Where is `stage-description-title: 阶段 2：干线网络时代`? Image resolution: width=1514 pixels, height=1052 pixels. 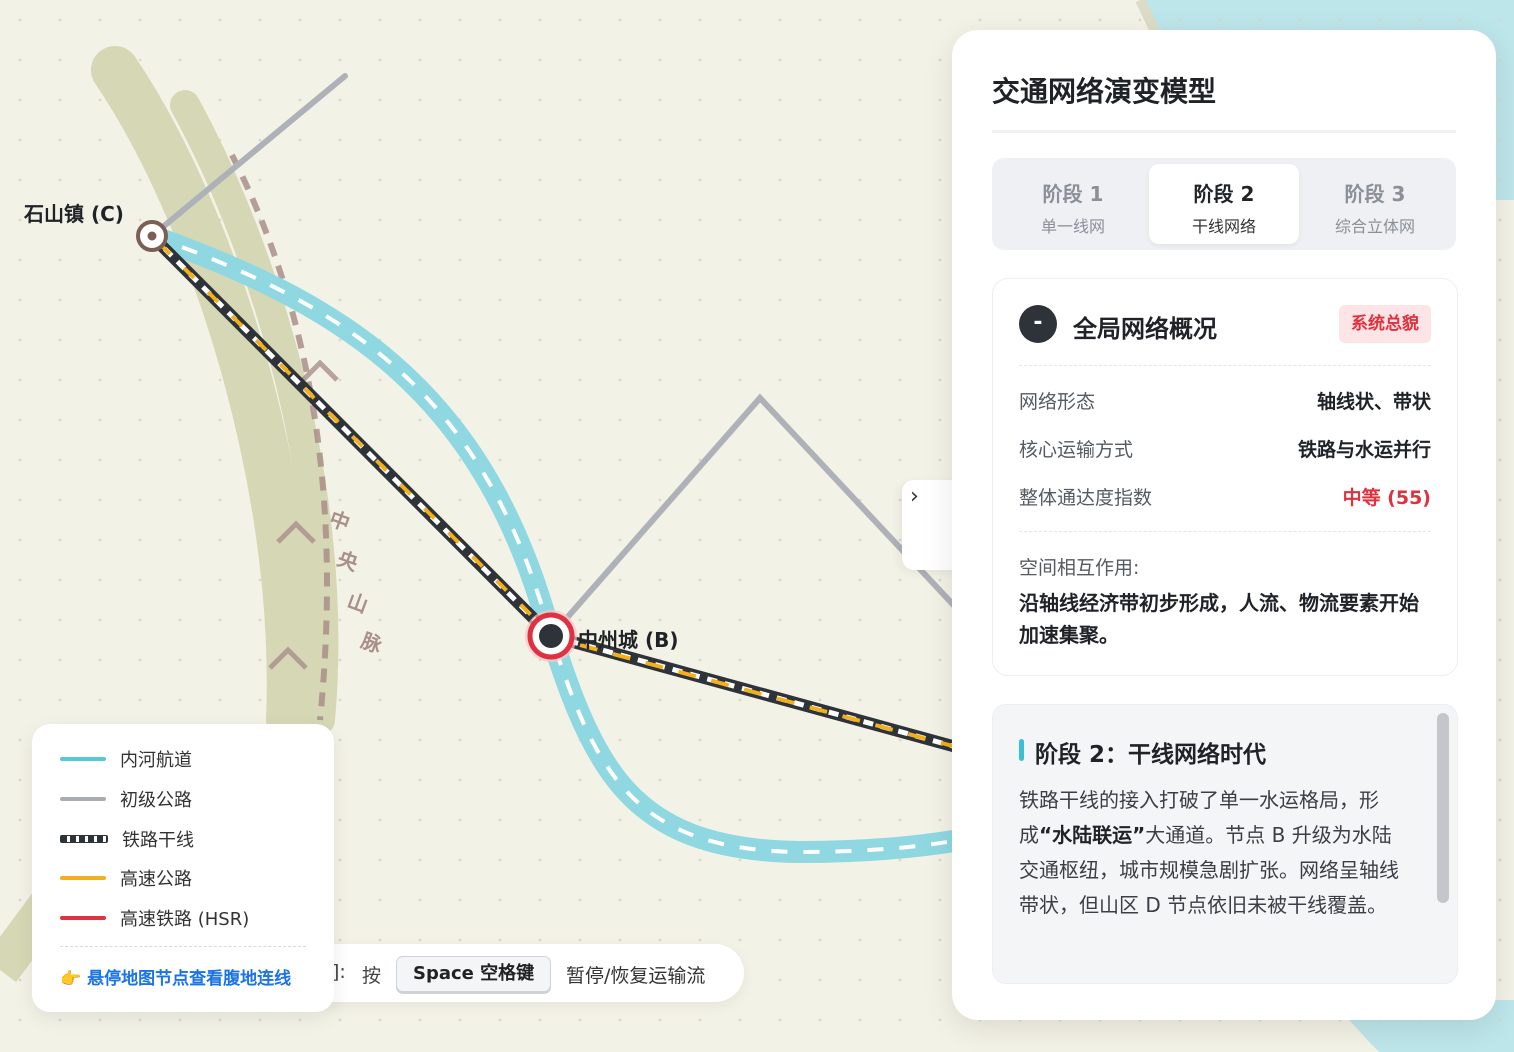 stage-description-title: 阶段 2：干线网络时代 is located at coordinates (1151, 755).